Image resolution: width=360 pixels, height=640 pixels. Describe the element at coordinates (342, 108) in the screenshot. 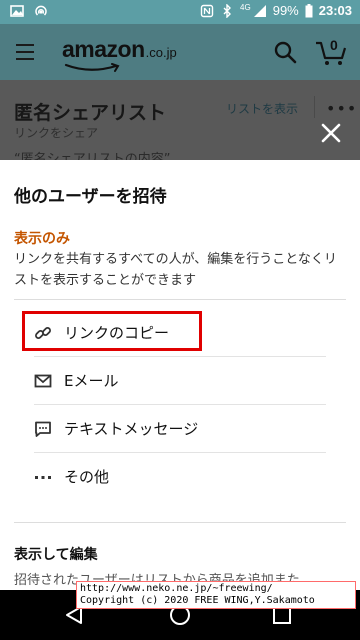

I see `more-options-icon: •••` at that location.